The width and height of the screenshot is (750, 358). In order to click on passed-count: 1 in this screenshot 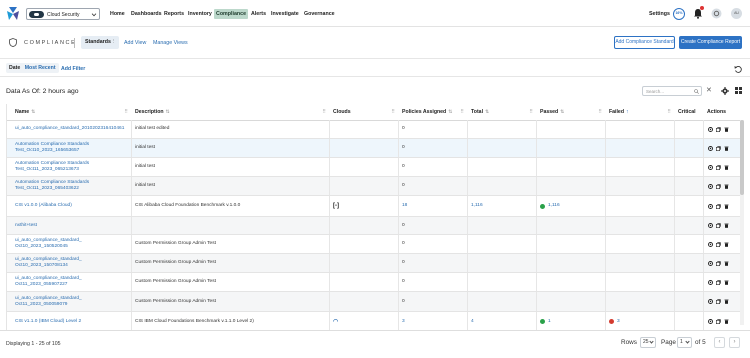, I will do `click(549, 322)`.